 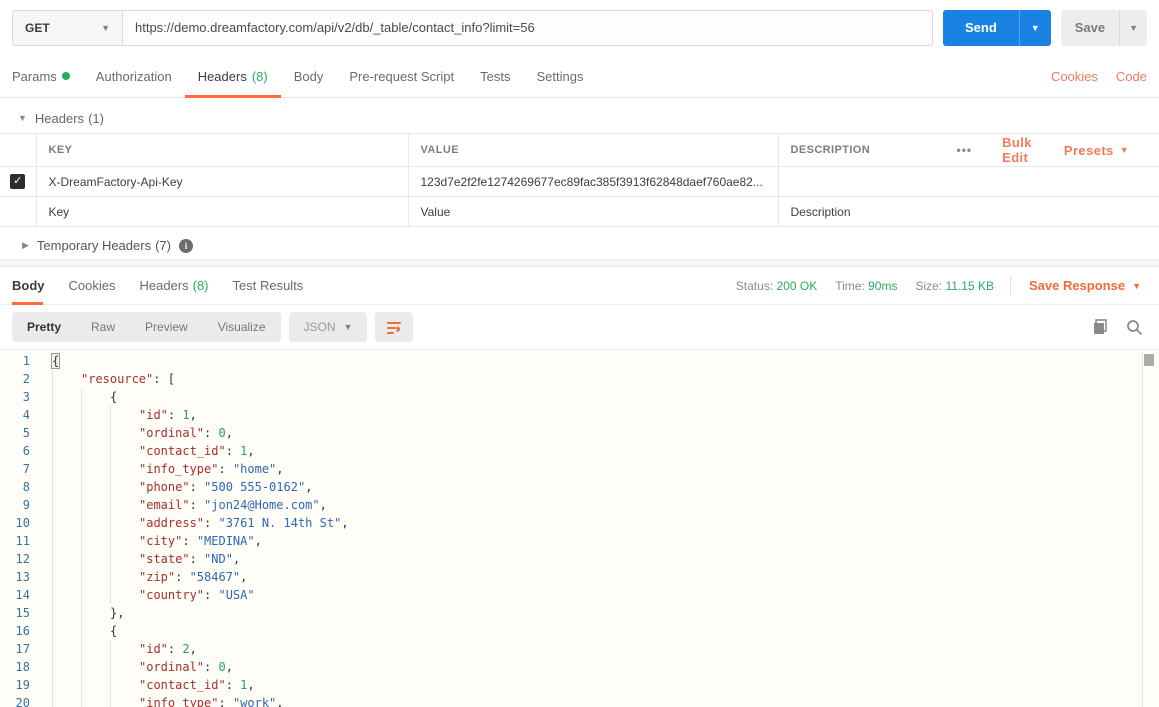 I want to click on tab-tests: Tests, so click(x=495, y=76).